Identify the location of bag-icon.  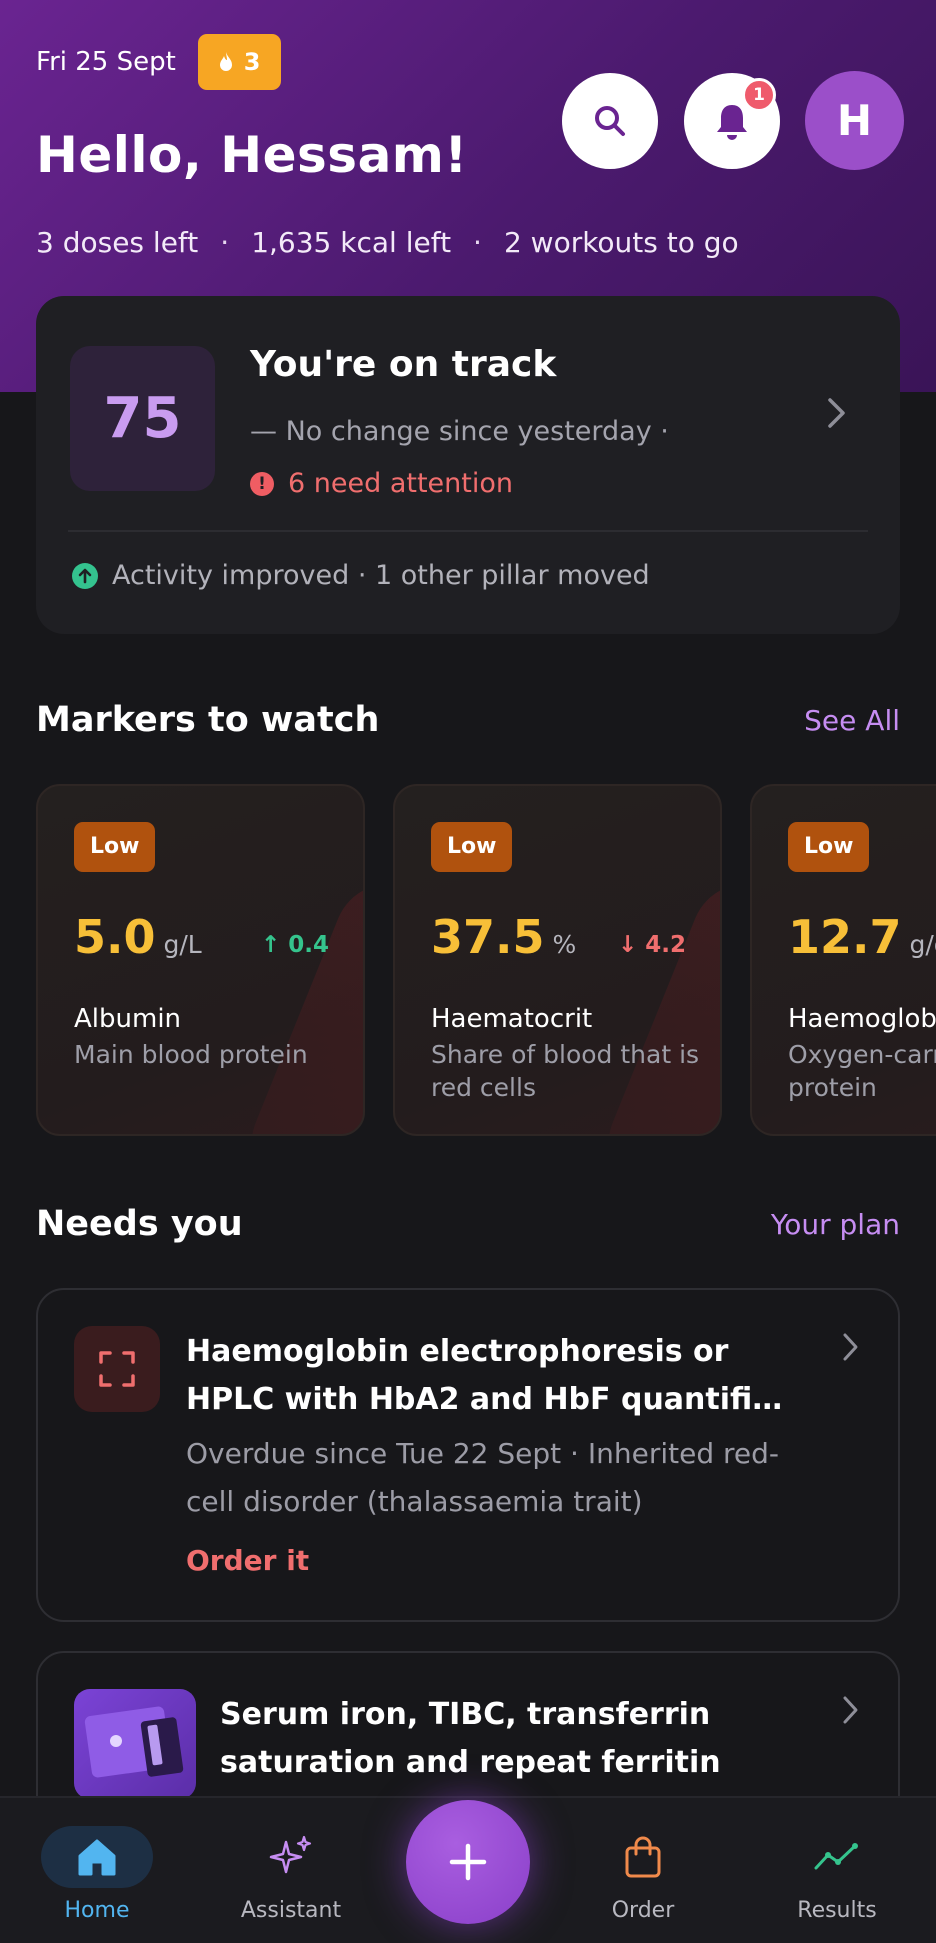
(643, 1857).